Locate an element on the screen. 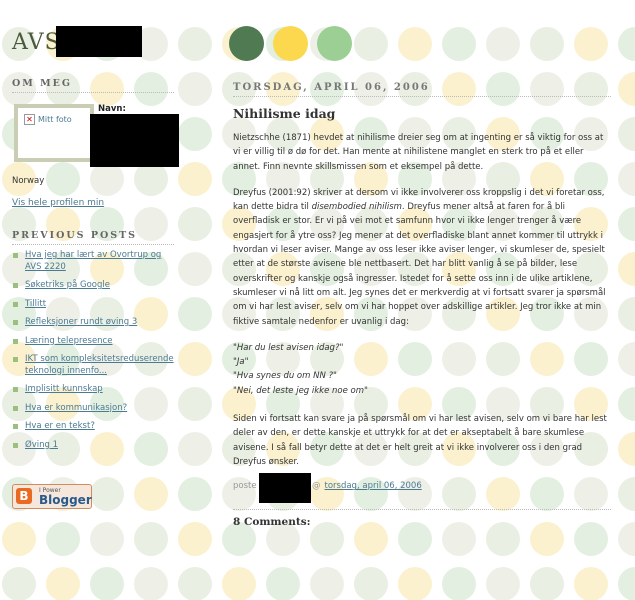  powered-by-blogger-badge: B I Power Blogger is located at coordinates (52, 496).